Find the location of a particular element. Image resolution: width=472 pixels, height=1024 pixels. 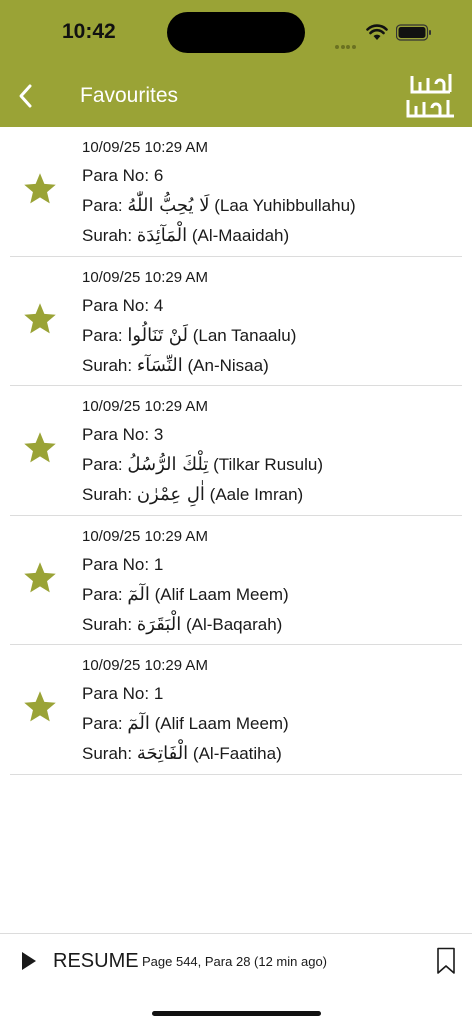

surah-english: (An-Nisaa) is located at coordinates (228, 365).